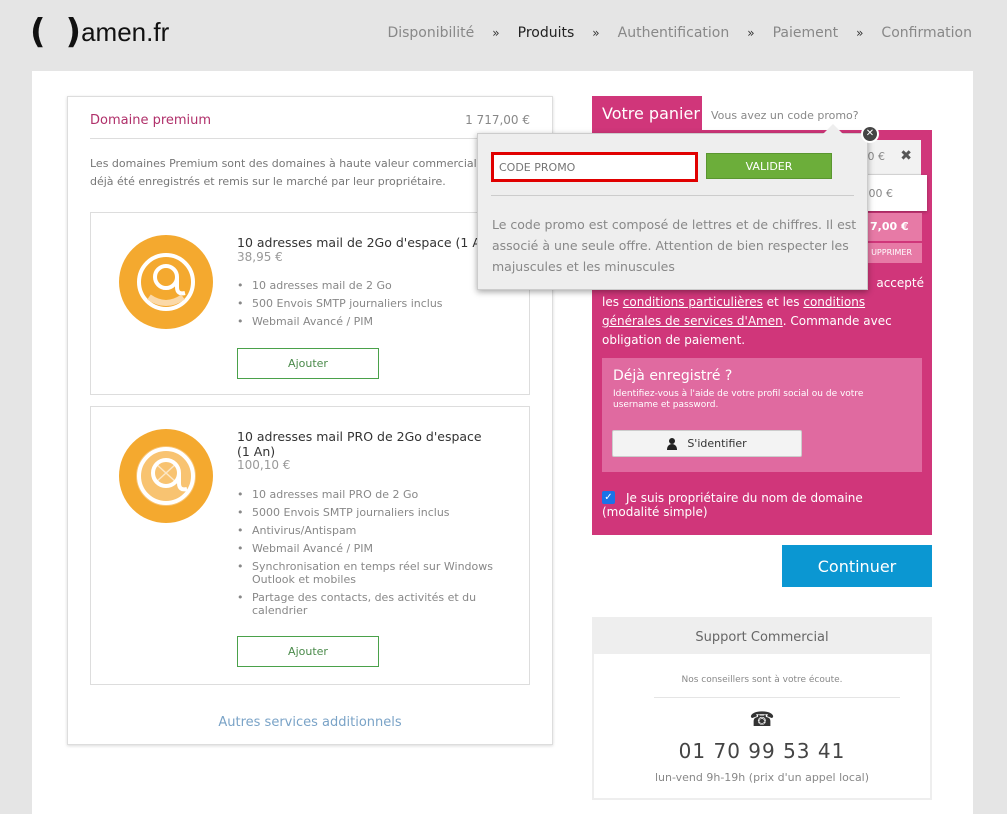 Image resolution: width=1007 pixels, height=814 pixels. What do you see at coordinates (673, 376) in the screenshot?
I see `deja-title: Déjà enregistré ?` at bounding box center [673, 376].